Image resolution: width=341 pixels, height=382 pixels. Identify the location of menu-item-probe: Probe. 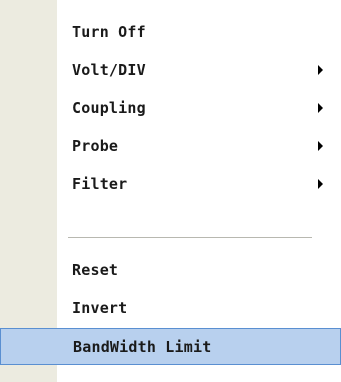
(170, 146).